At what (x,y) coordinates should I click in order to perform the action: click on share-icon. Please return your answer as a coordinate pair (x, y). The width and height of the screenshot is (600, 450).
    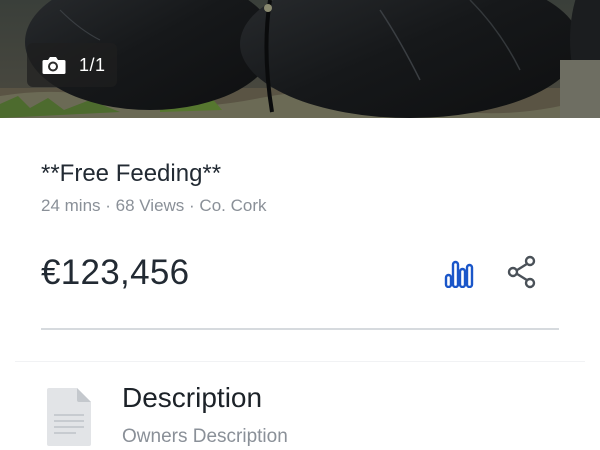
    Looking at the image, I should click on (522, 274).